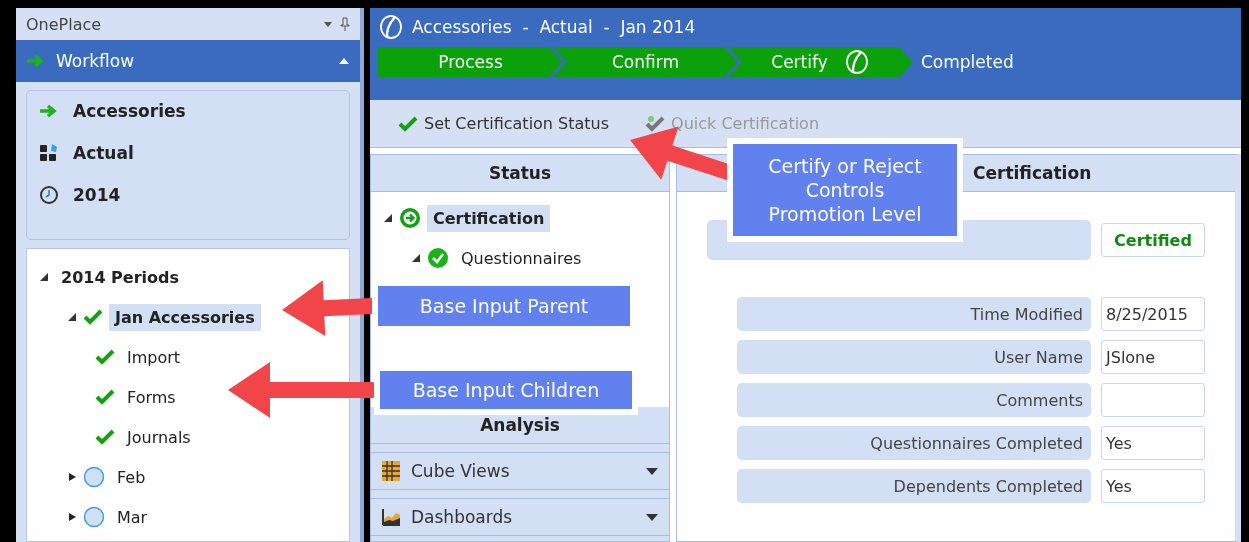  What do you see at coordinates (914, 357) in the screenshot?
I see `field-label: User Name` at bounding box center [914, 357].